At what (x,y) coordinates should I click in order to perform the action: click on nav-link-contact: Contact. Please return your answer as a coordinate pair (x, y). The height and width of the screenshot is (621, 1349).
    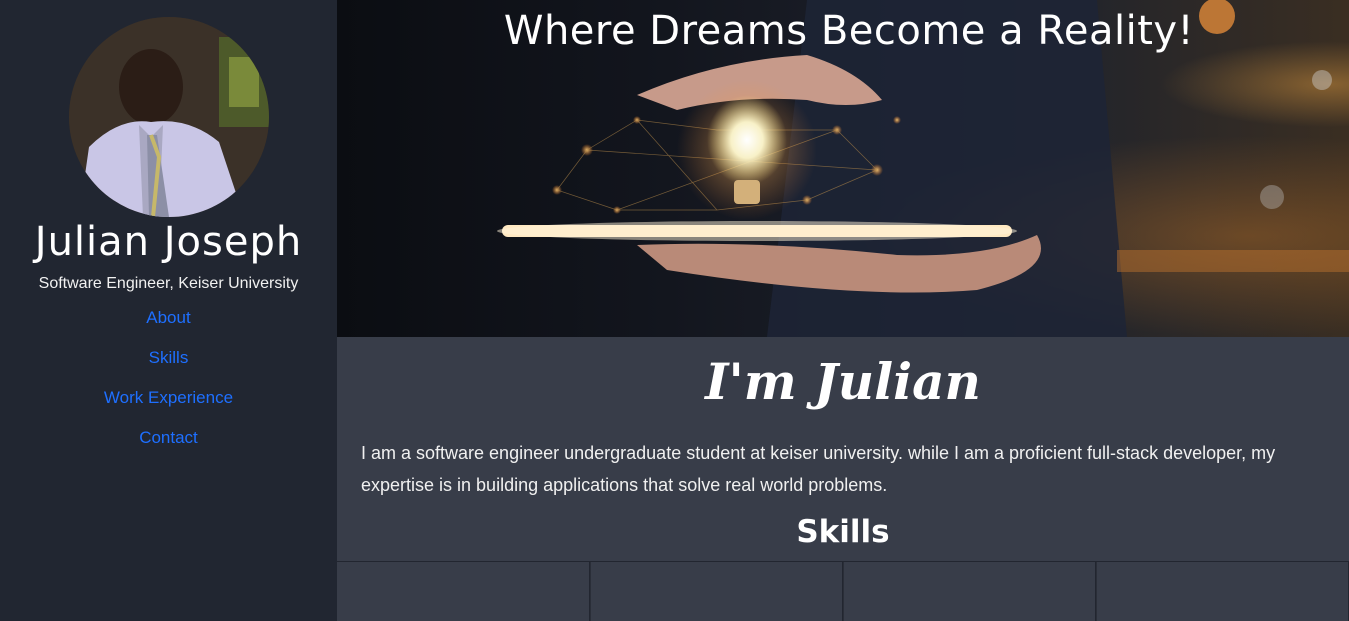
    Looking at the image, I should click on (168, 438).